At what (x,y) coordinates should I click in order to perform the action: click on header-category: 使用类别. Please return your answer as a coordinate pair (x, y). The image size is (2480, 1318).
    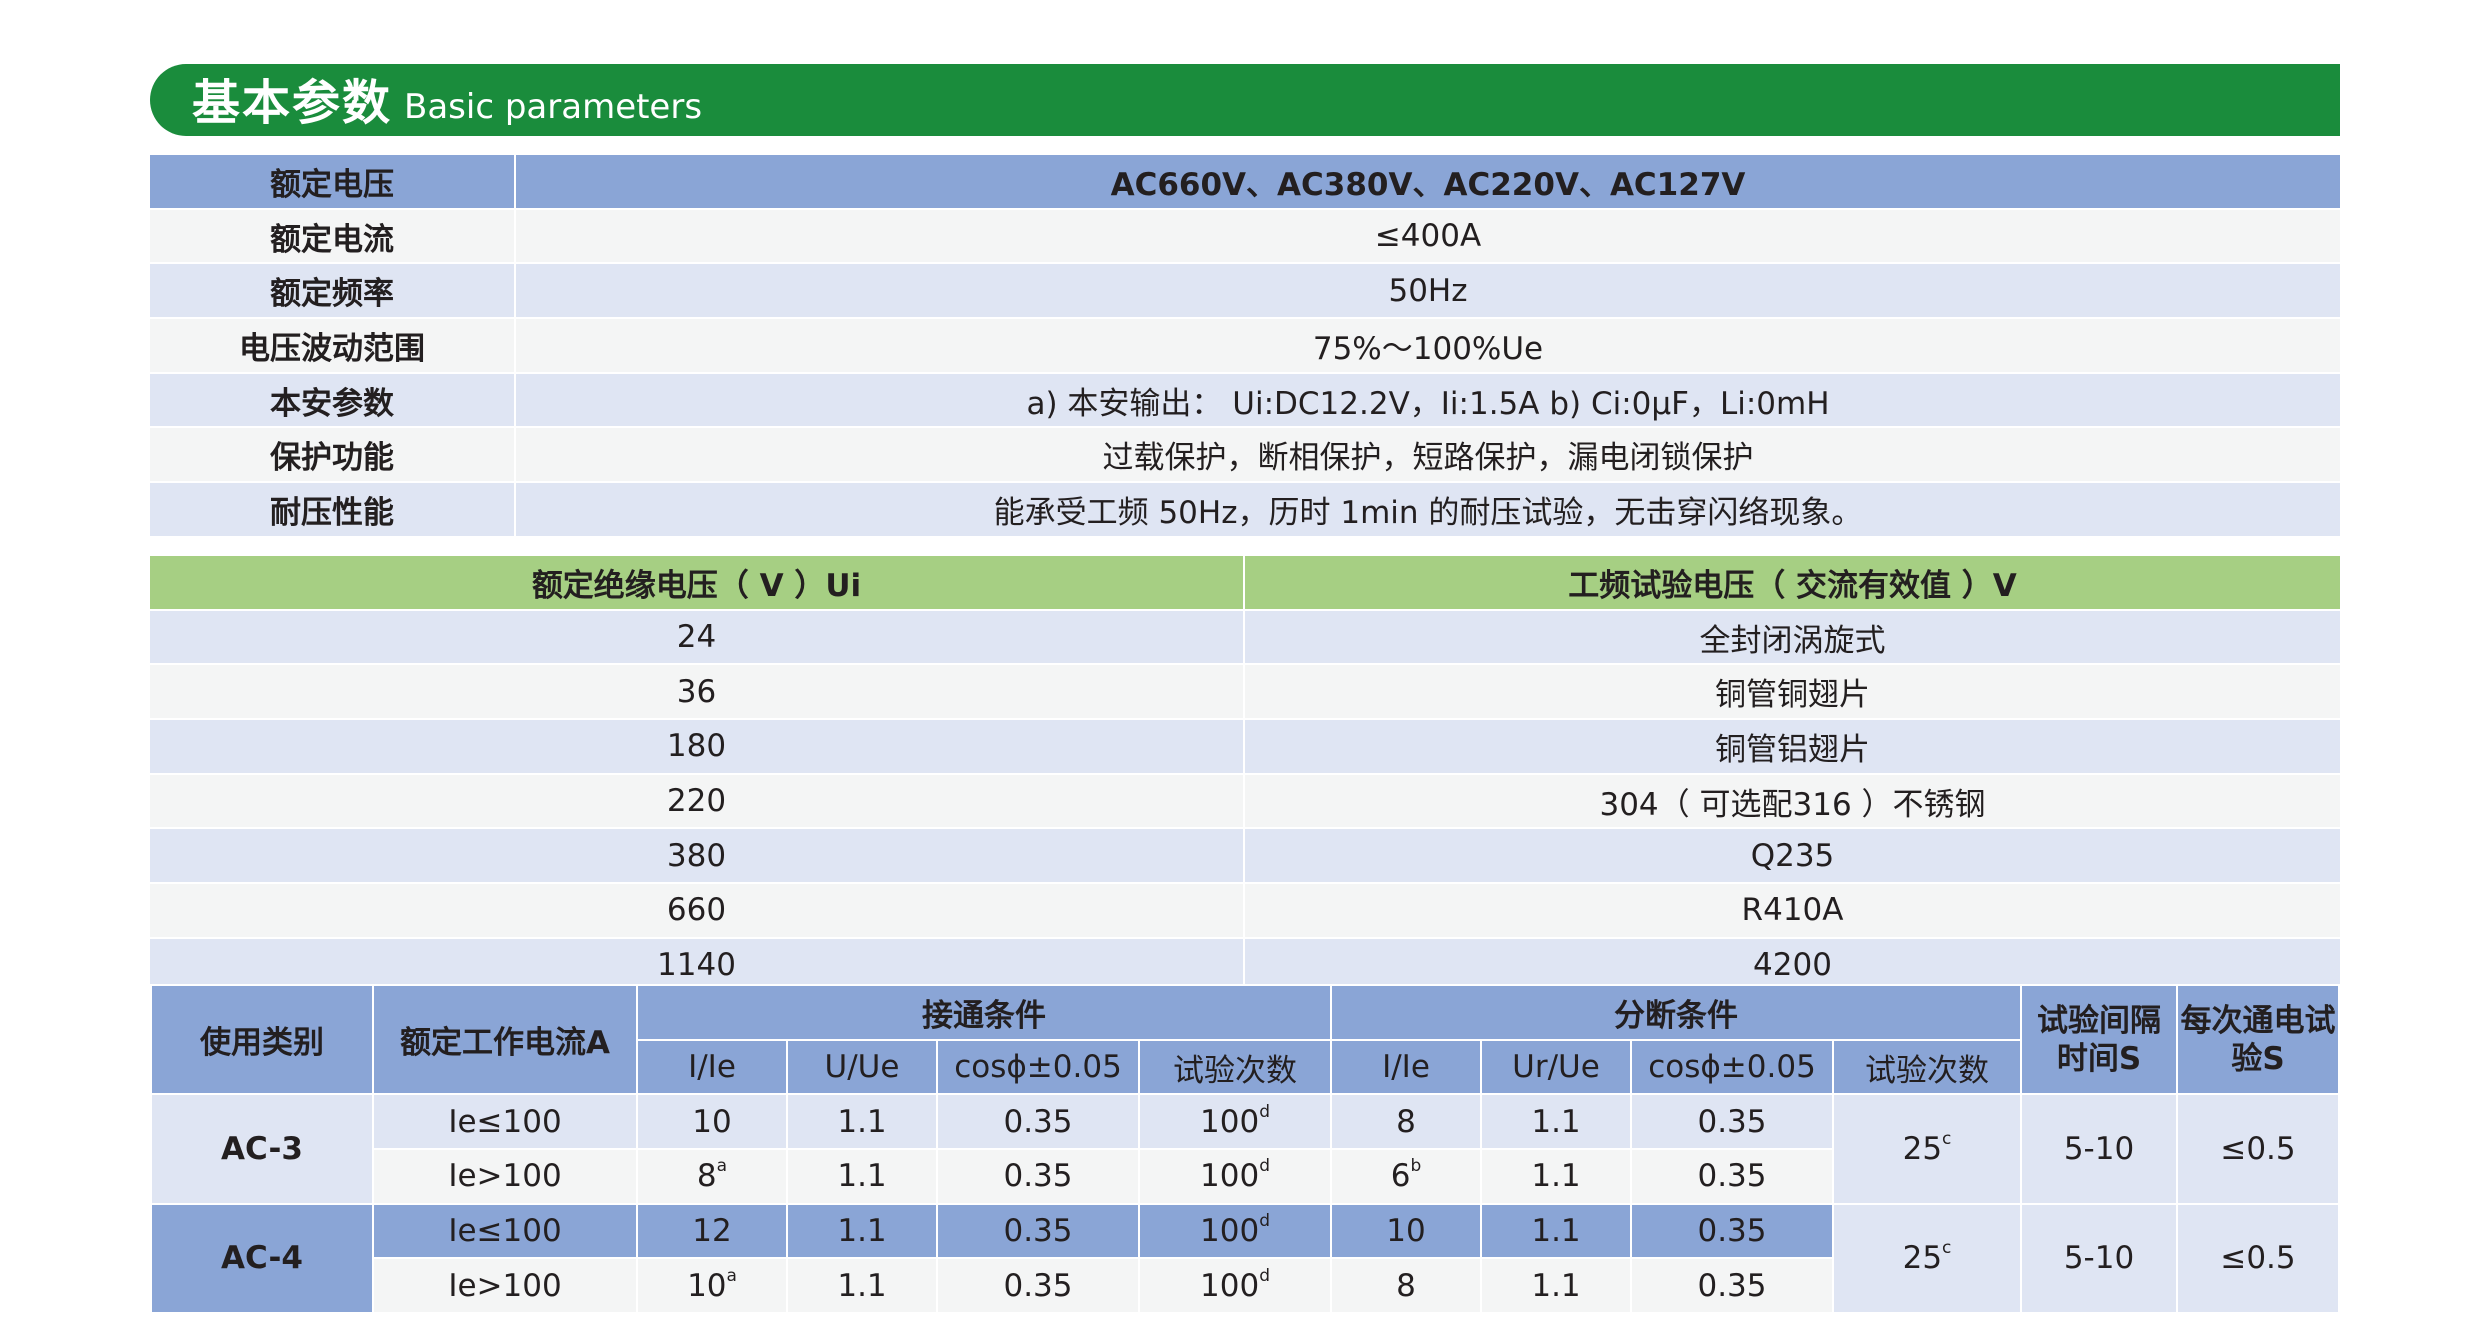
    Looking at the image, I should click on (262, 1039).